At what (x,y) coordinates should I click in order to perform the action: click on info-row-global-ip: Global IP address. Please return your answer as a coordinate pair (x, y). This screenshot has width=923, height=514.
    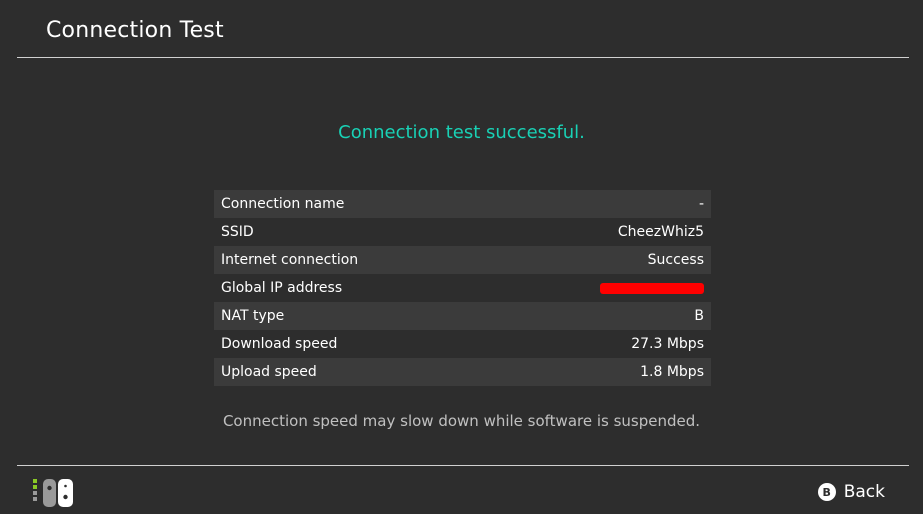
    Looking at the image, I should click on (462, 288).